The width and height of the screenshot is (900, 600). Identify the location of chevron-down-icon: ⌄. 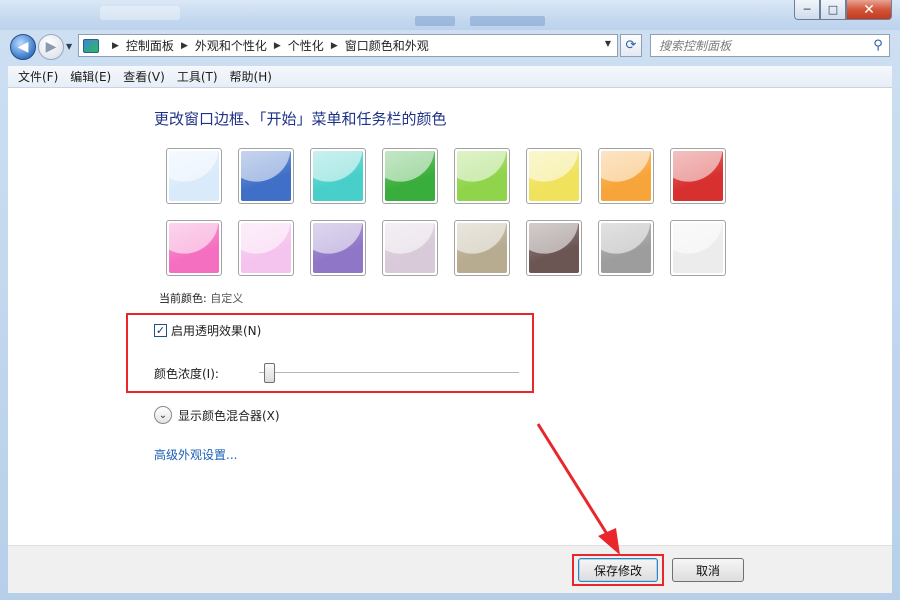
(163, 415).